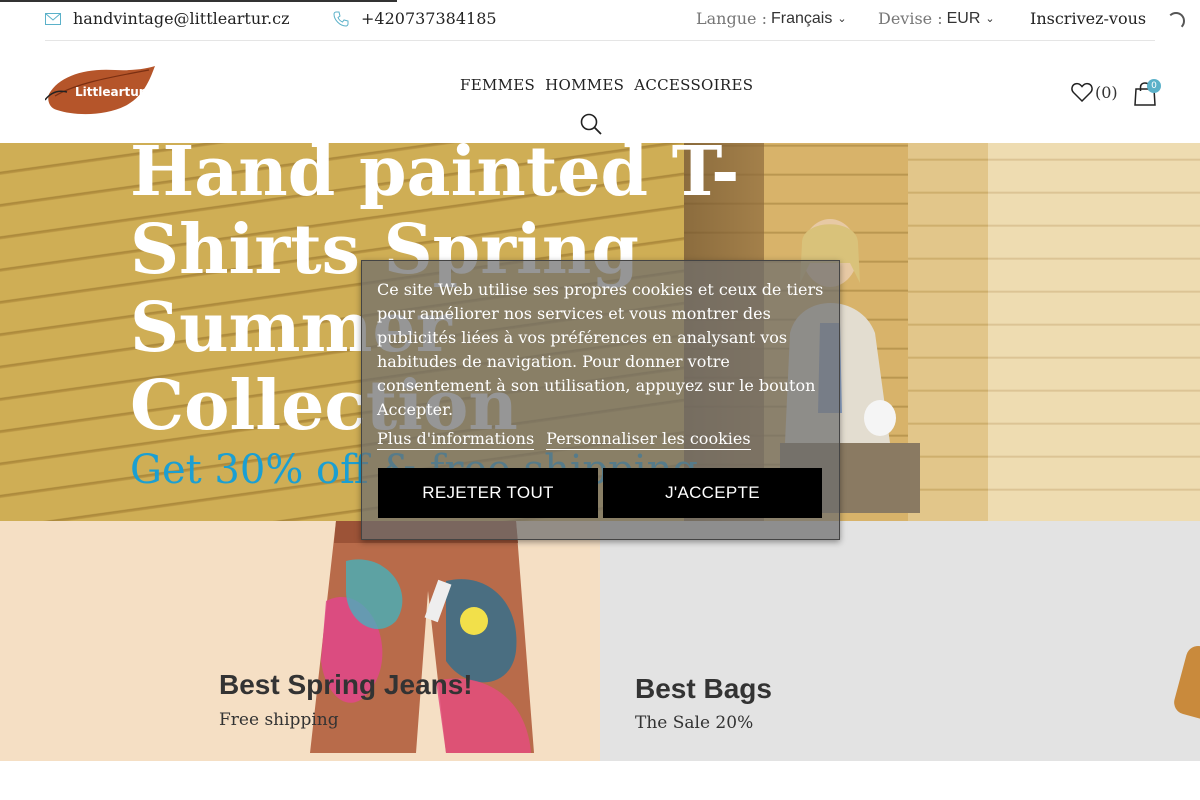 This screenshot has width=1200, height=800. I want to click on accept-button: J'ACCEPTE, so click(712, 493).